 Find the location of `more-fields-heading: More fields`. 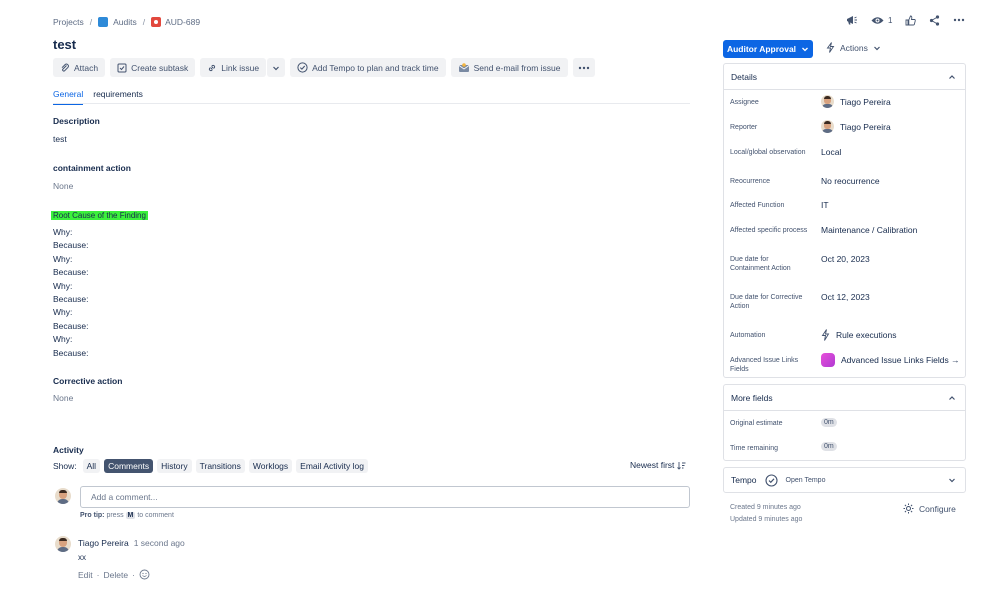

more-fields-heading: More fields is located at coordinates (752, 397).